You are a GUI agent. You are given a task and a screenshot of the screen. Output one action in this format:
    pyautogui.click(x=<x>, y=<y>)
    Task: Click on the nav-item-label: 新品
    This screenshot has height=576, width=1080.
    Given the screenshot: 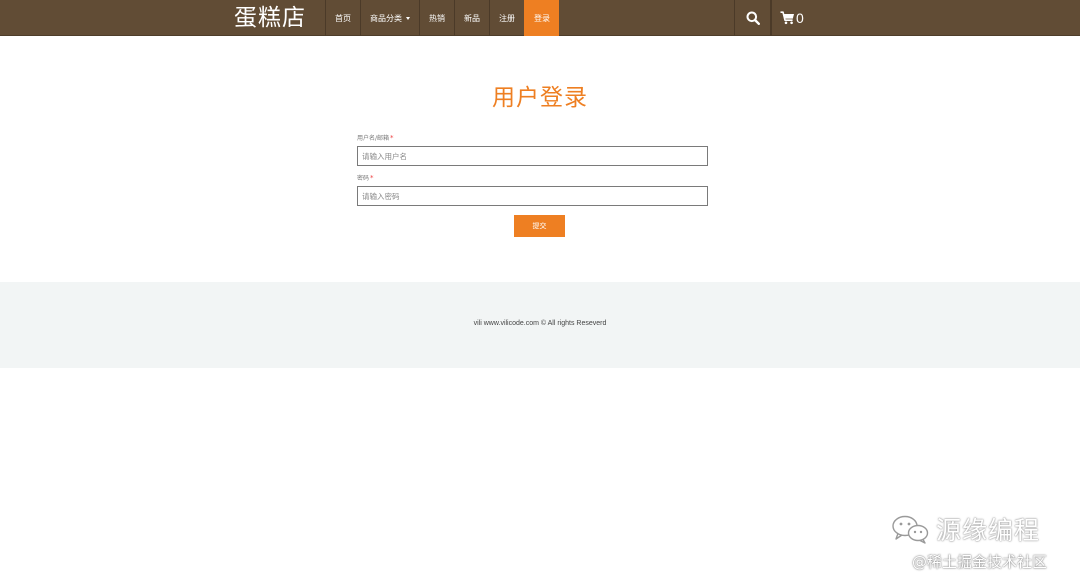 What is the action you would take?
    pyautogui.click(x=472, y=18)
    